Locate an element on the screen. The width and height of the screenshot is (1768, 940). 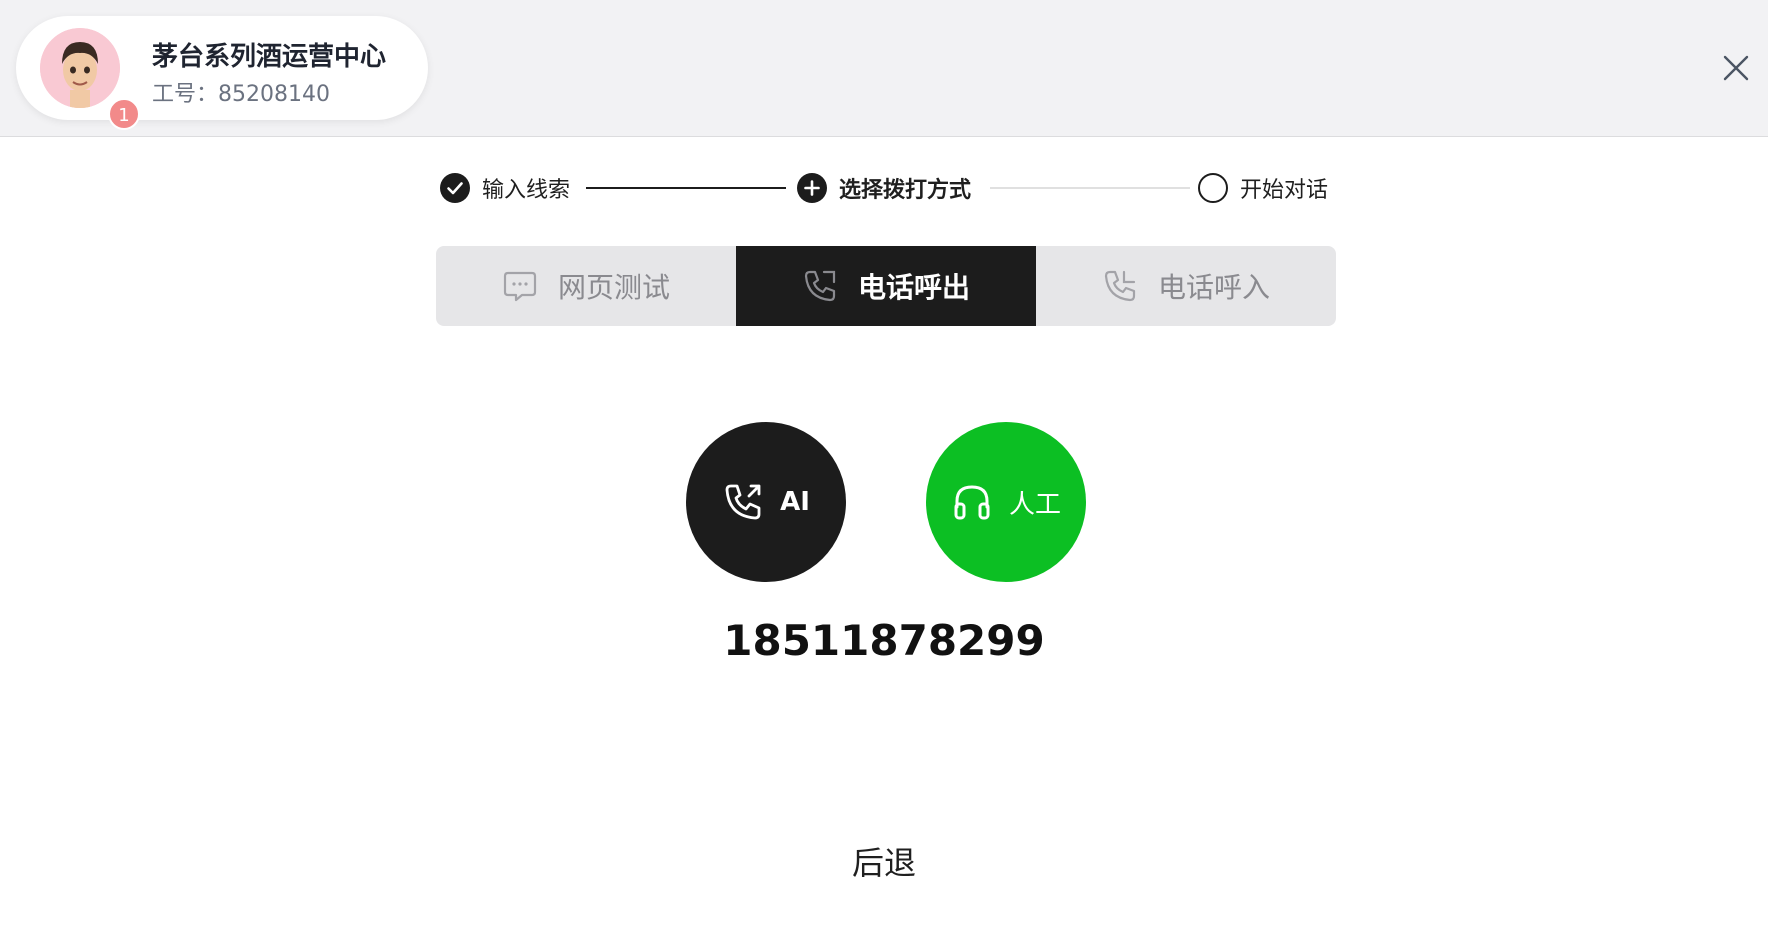
close-button is located at coordinates (1736, 68).